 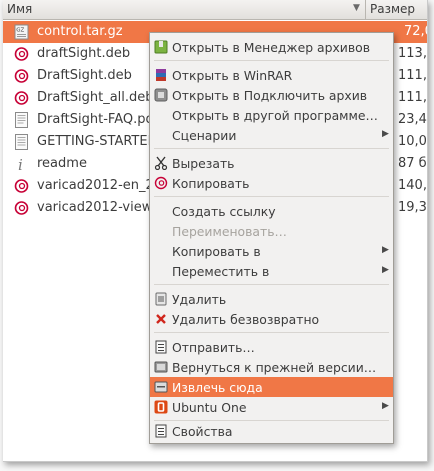 I want to click on menu-item-ubuntu-one: Ubuntu One ▶, so click(x=271, y=407).